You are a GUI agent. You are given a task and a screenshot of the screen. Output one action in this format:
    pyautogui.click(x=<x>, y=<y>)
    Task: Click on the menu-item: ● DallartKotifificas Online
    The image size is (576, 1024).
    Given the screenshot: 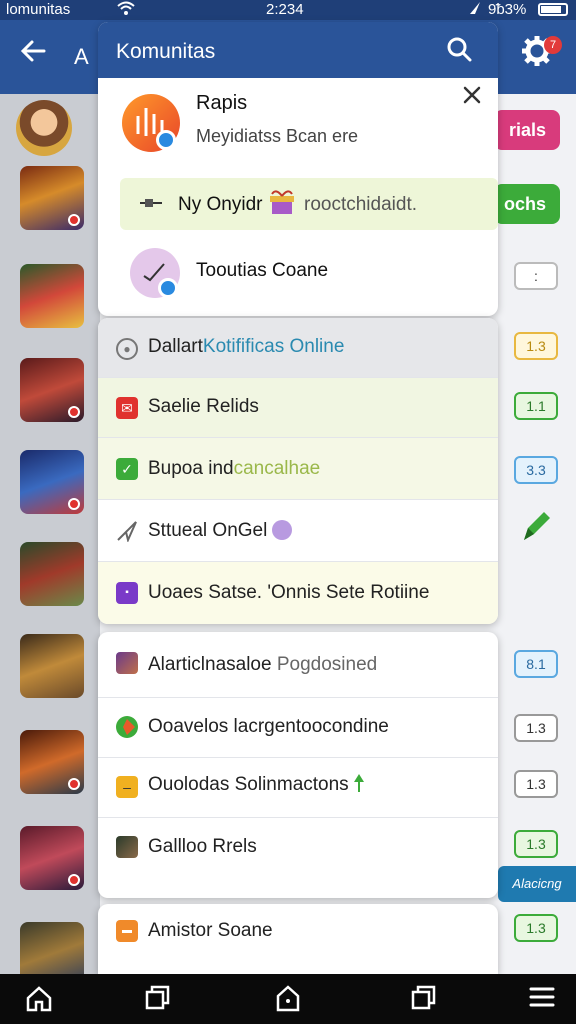 What is the action you would take?
    pyautogui.click(x=298, y=348)
    